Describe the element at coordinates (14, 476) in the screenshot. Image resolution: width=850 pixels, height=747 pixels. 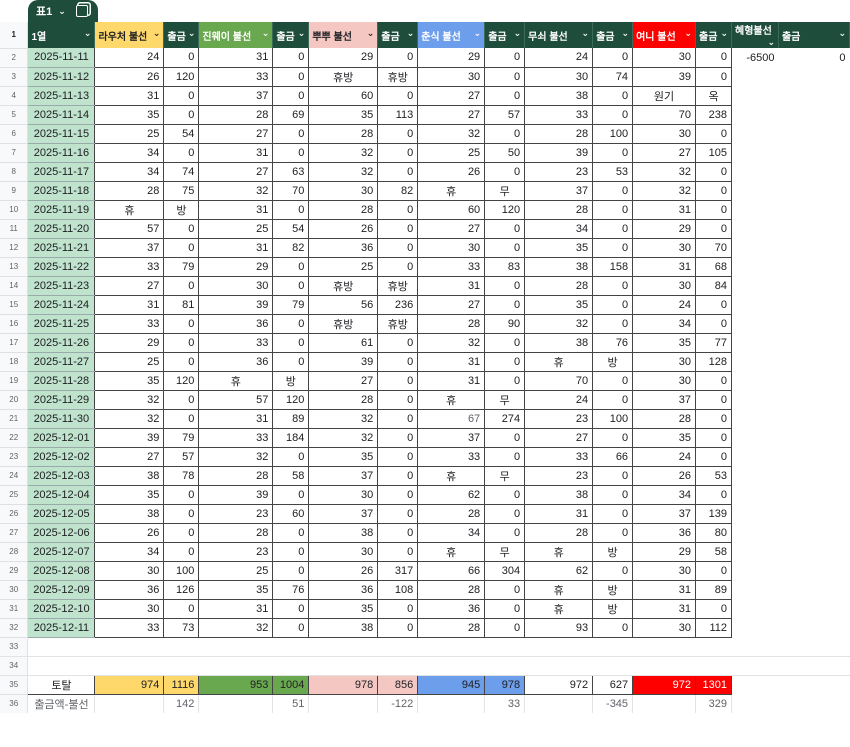
I see `row-header: 24` at that location.